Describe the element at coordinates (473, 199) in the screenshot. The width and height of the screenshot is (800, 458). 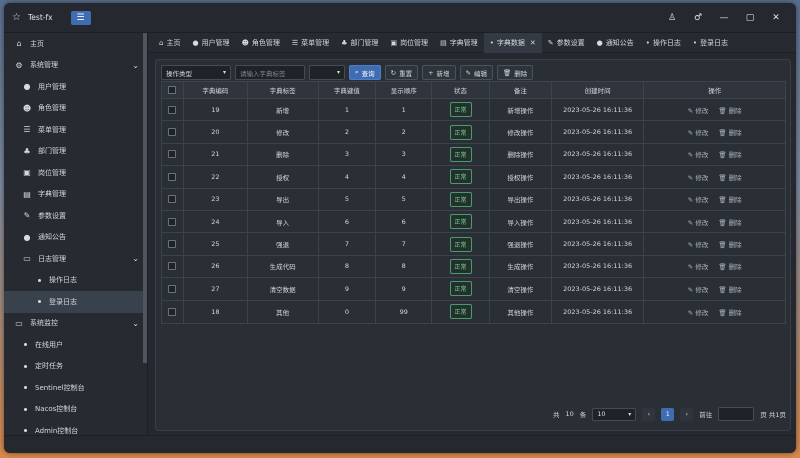
I see `table-row: 23 导出 5 5 正常 导出操作 2023-05-26 16:11:36 ✎ 修改 🗑 删除` at that location.